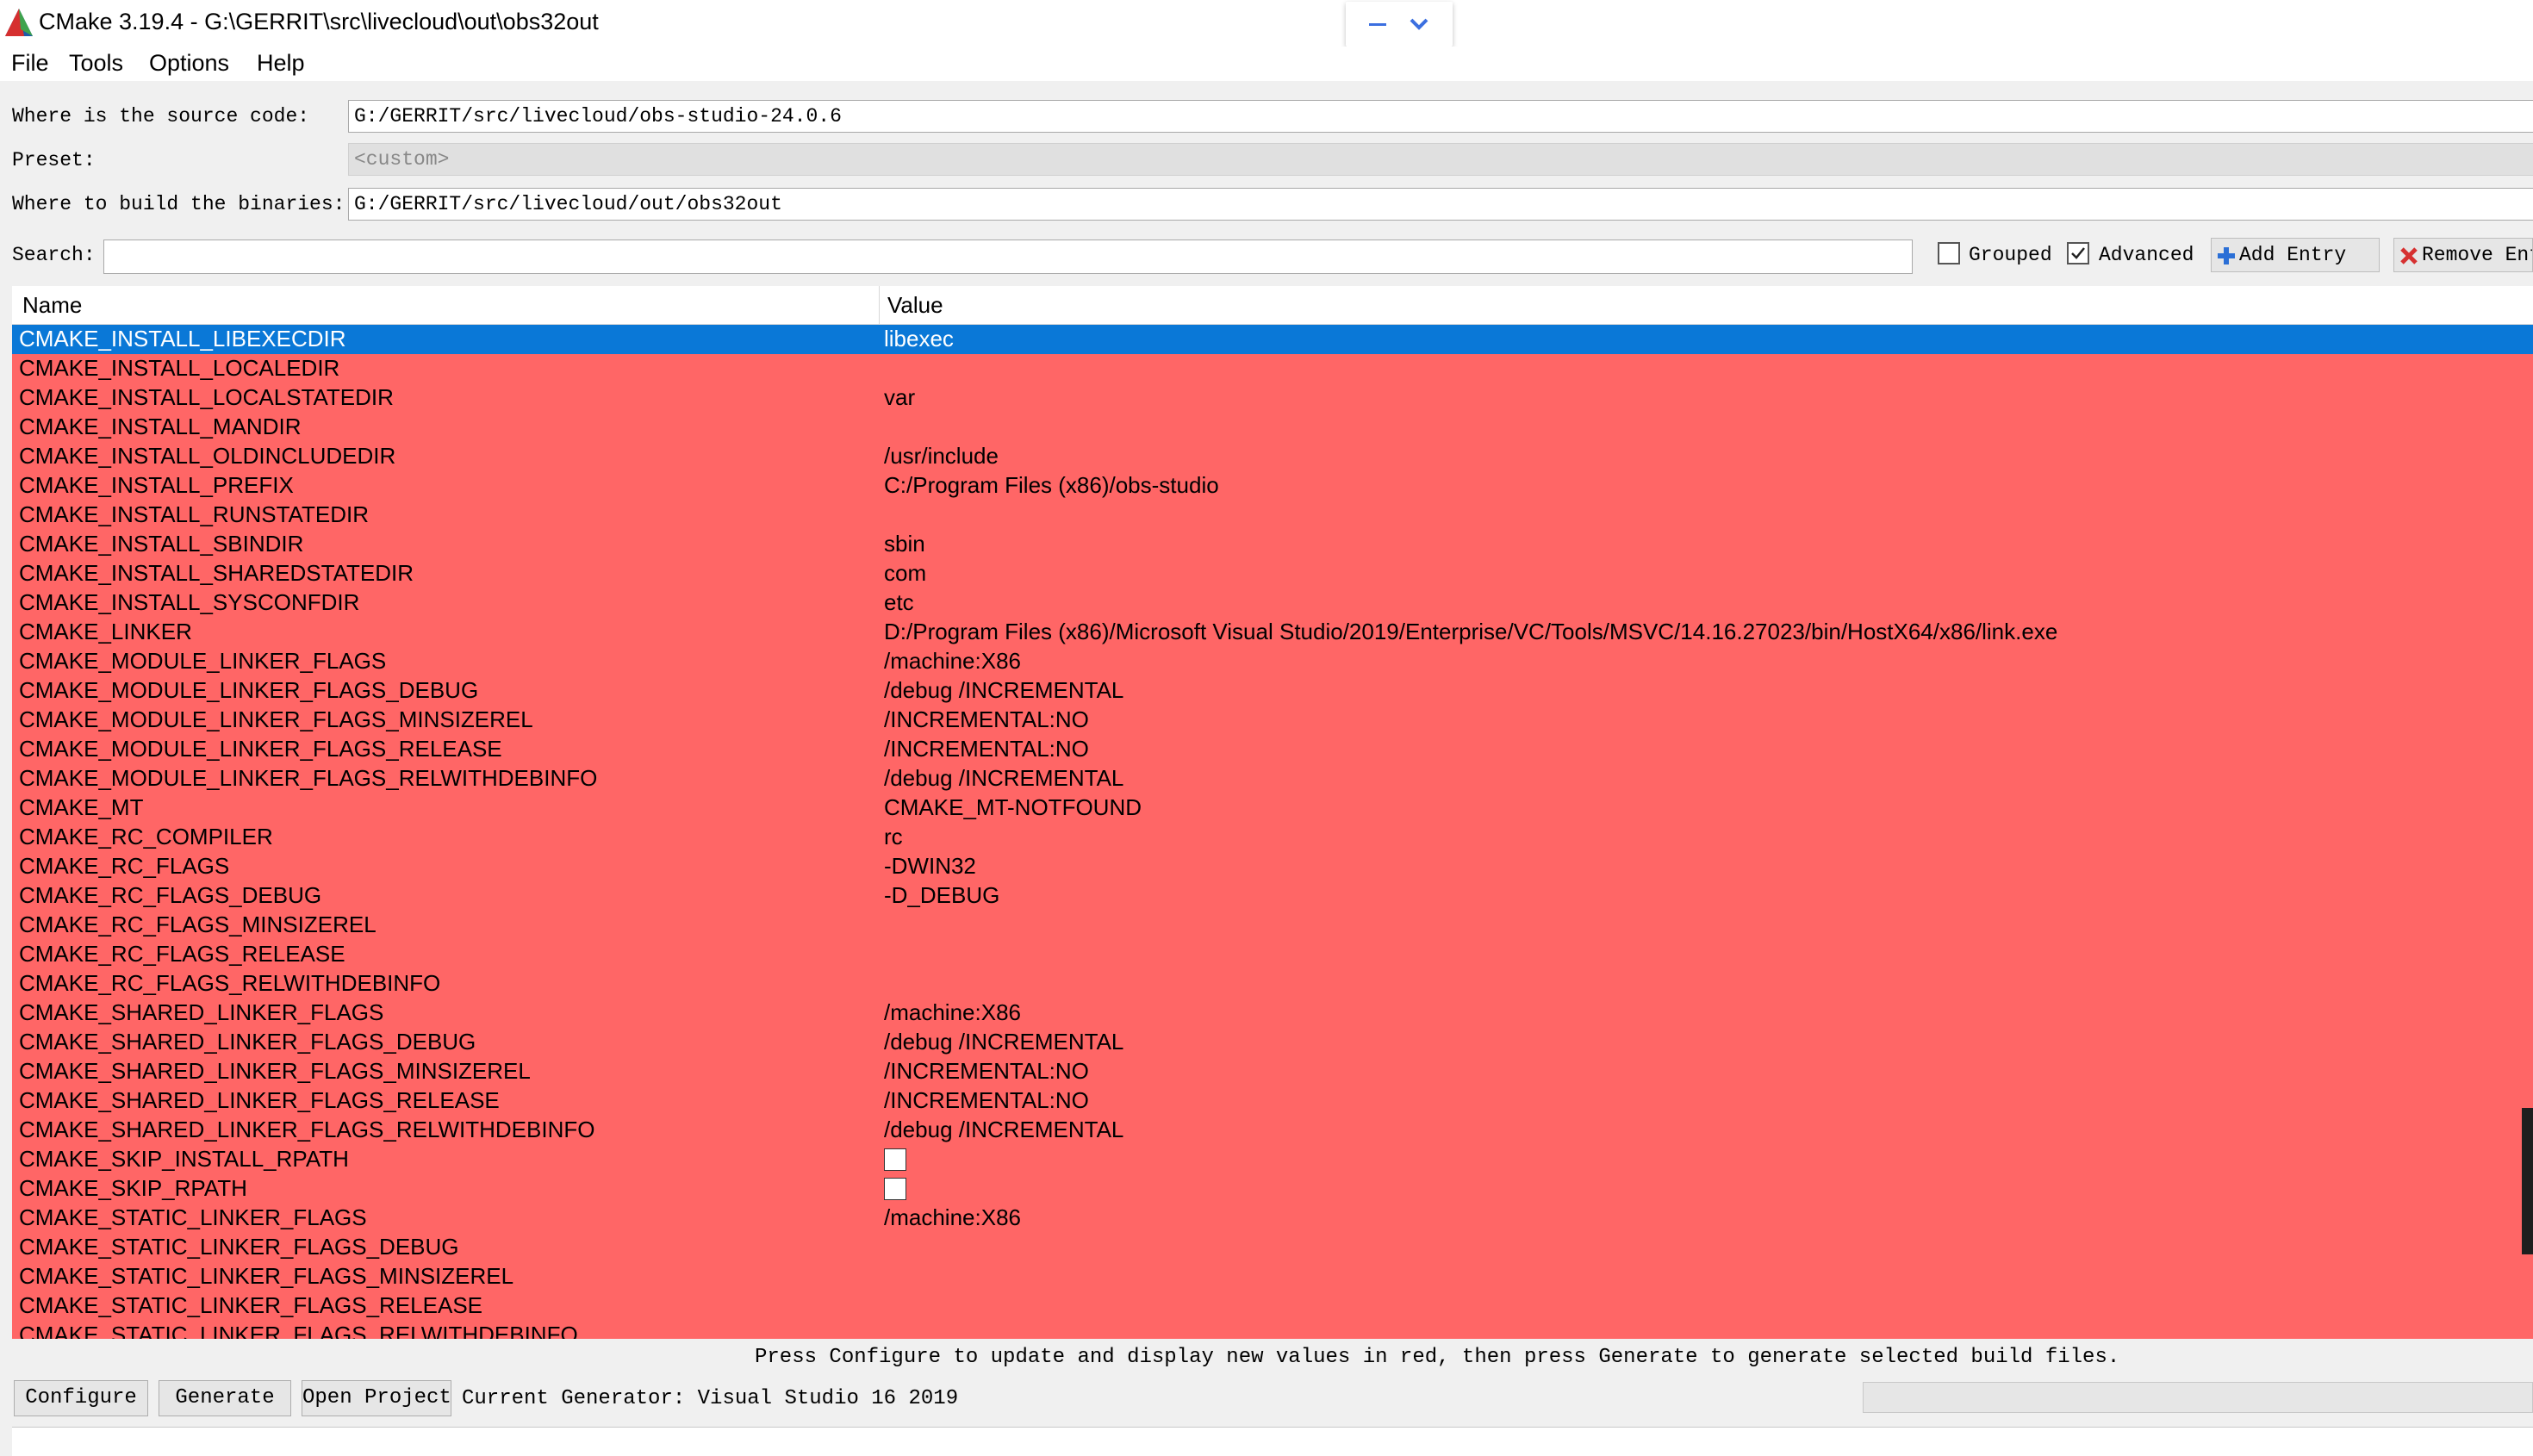 The width and height of the screenshot is (2533, 1456). What do you see at coordinates (1272, 428) in the screenshot?
I see `table-row: CMAKE_INSTALL_MANDIR` at bounding box center [1272, 428].